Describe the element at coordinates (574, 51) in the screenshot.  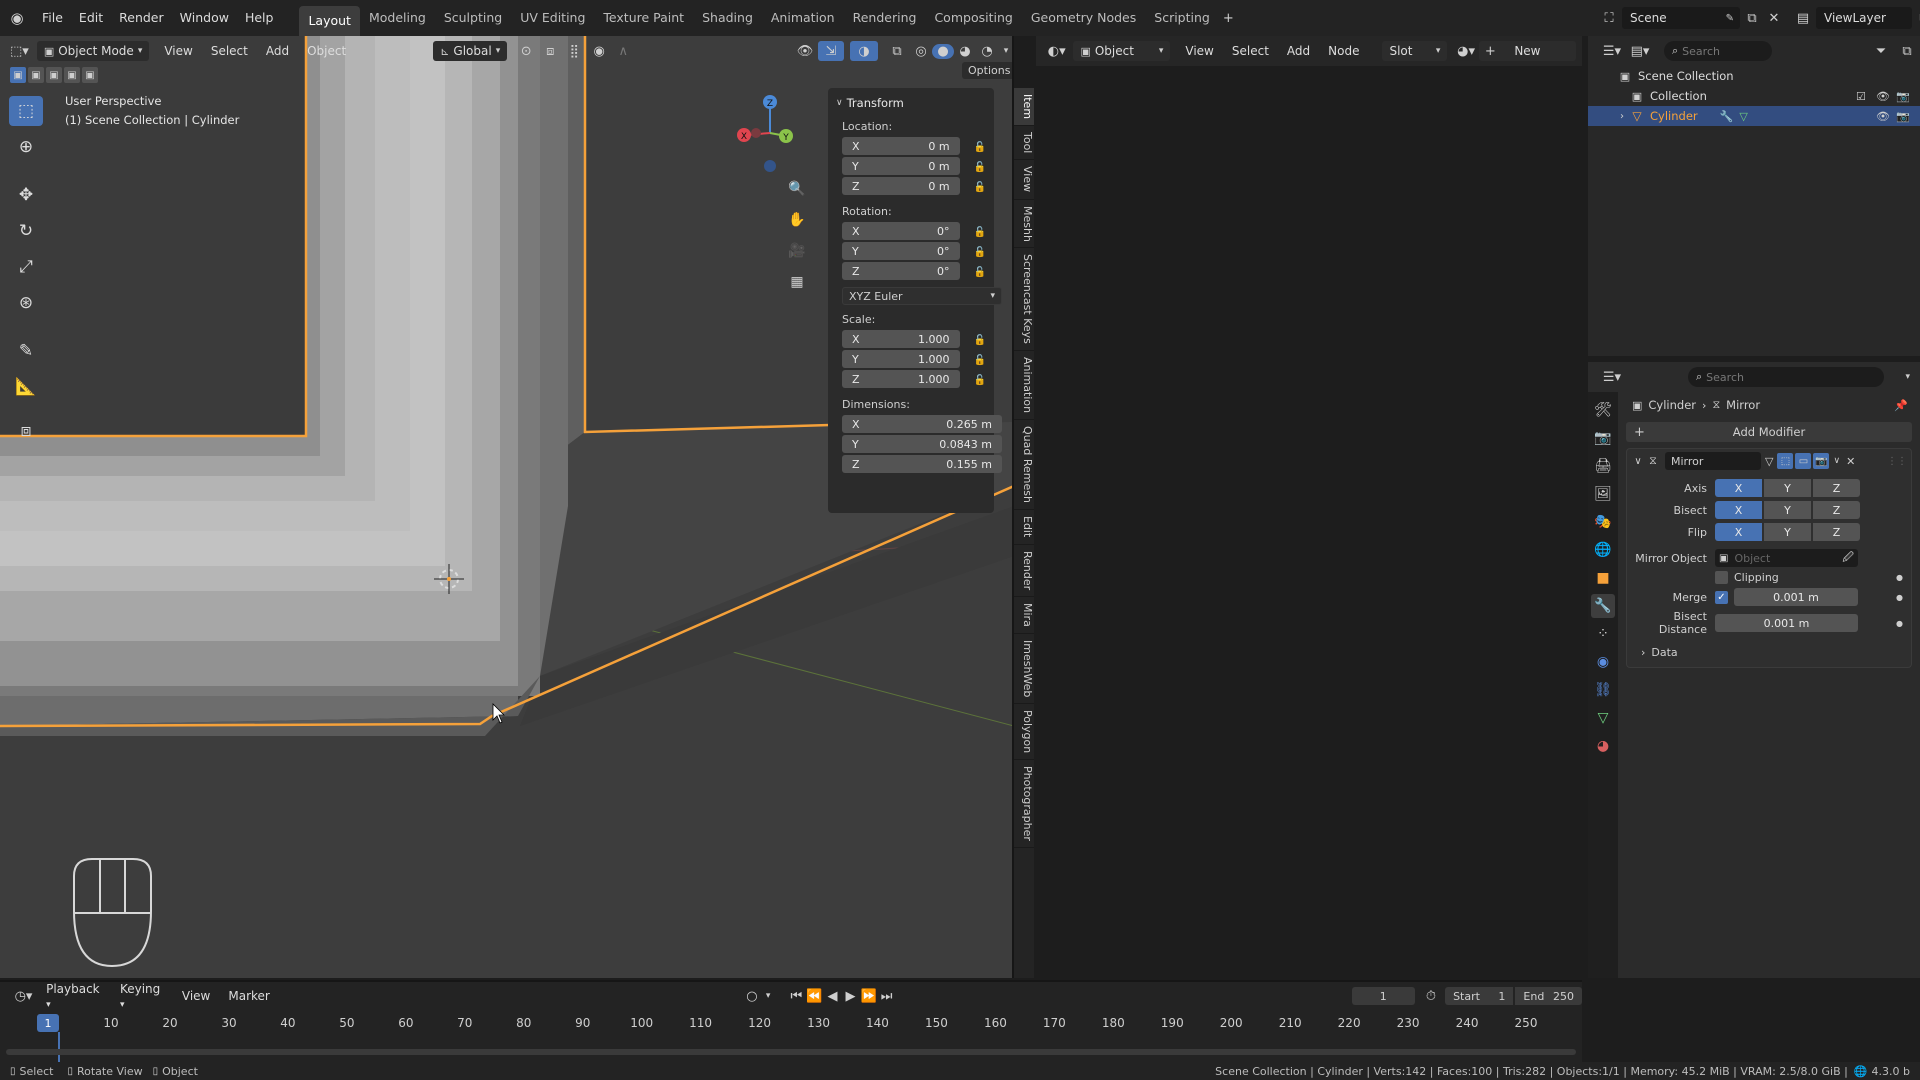
I see `snap-target-icon: ⣿` at that location.